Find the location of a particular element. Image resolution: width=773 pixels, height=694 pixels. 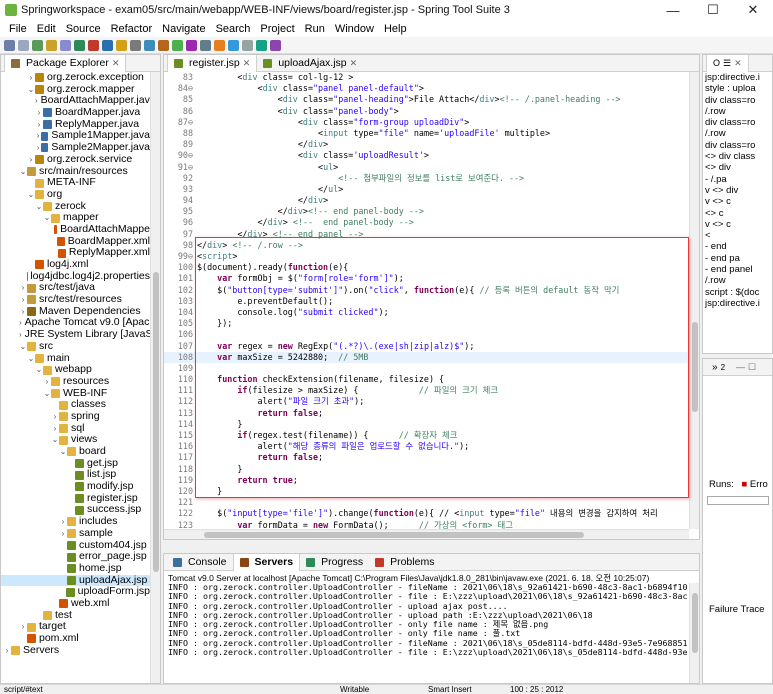

outline-item: script : $(doc is located at coordinates (737, 292).